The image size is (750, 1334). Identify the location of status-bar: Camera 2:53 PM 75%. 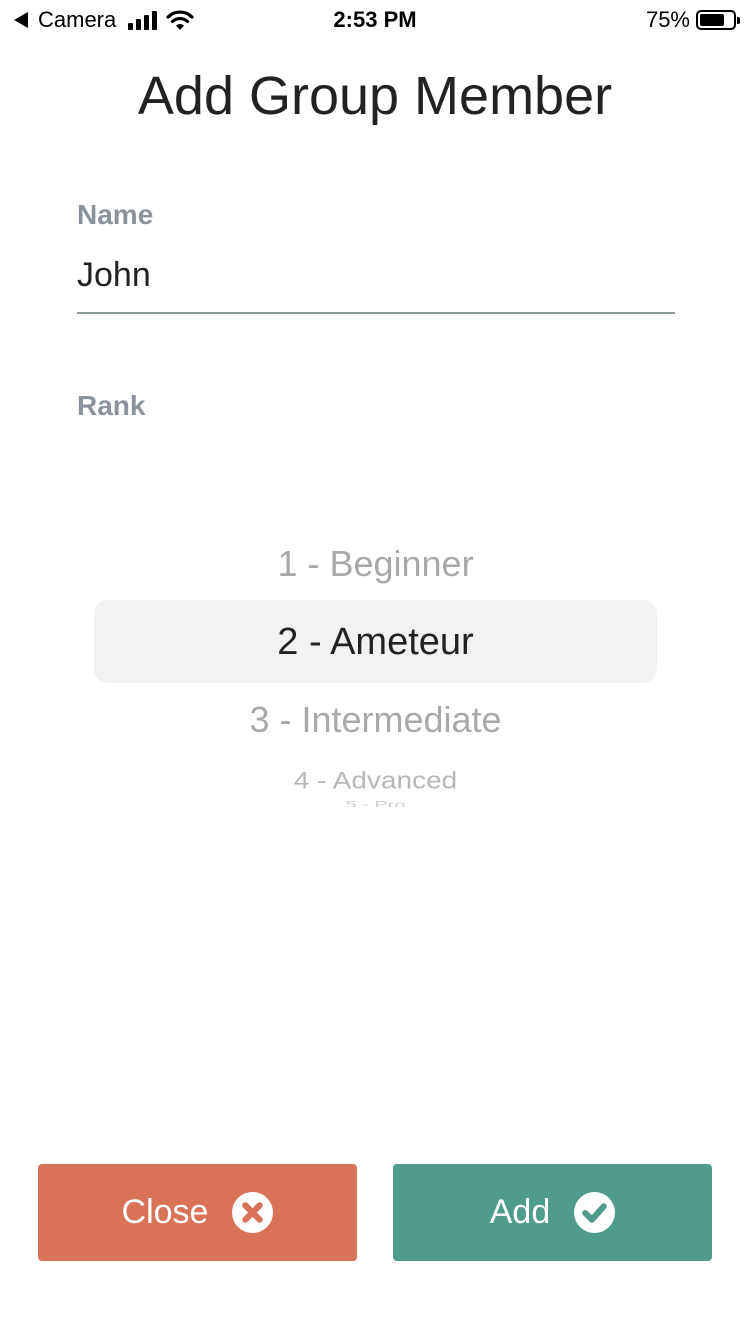
(375, 20).